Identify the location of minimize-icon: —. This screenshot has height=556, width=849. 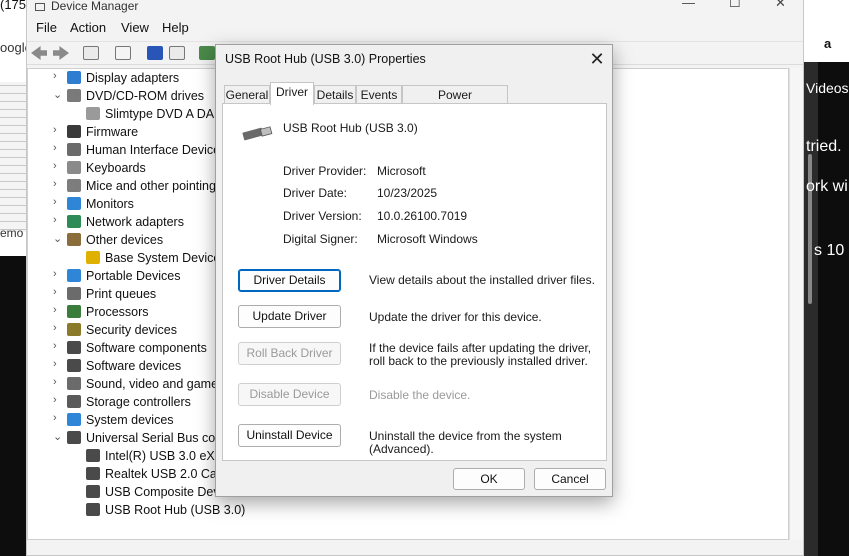
(688, 5).